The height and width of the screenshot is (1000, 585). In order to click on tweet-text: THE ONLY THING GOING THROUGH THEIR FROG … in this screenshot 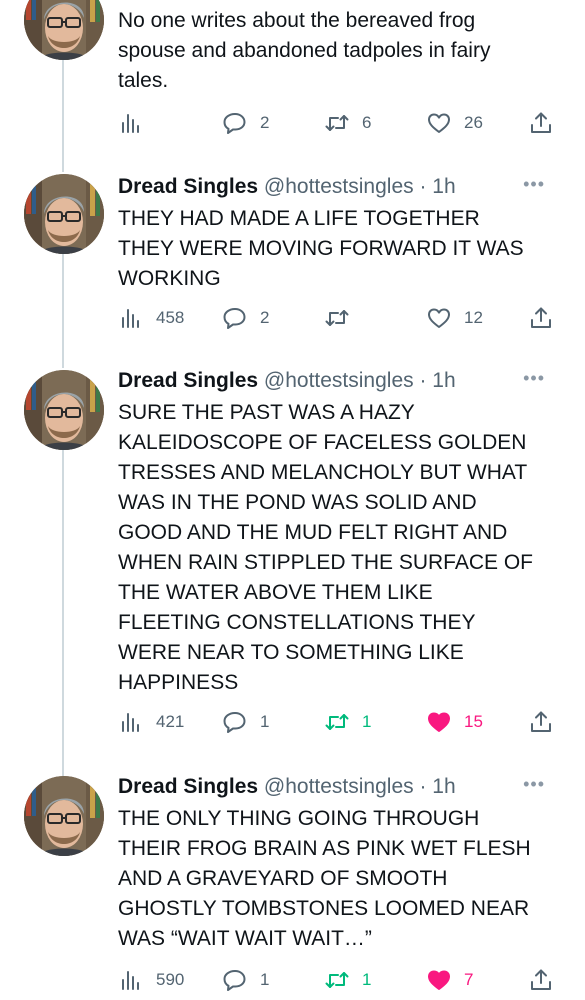, I will do `click(344, 879)`.